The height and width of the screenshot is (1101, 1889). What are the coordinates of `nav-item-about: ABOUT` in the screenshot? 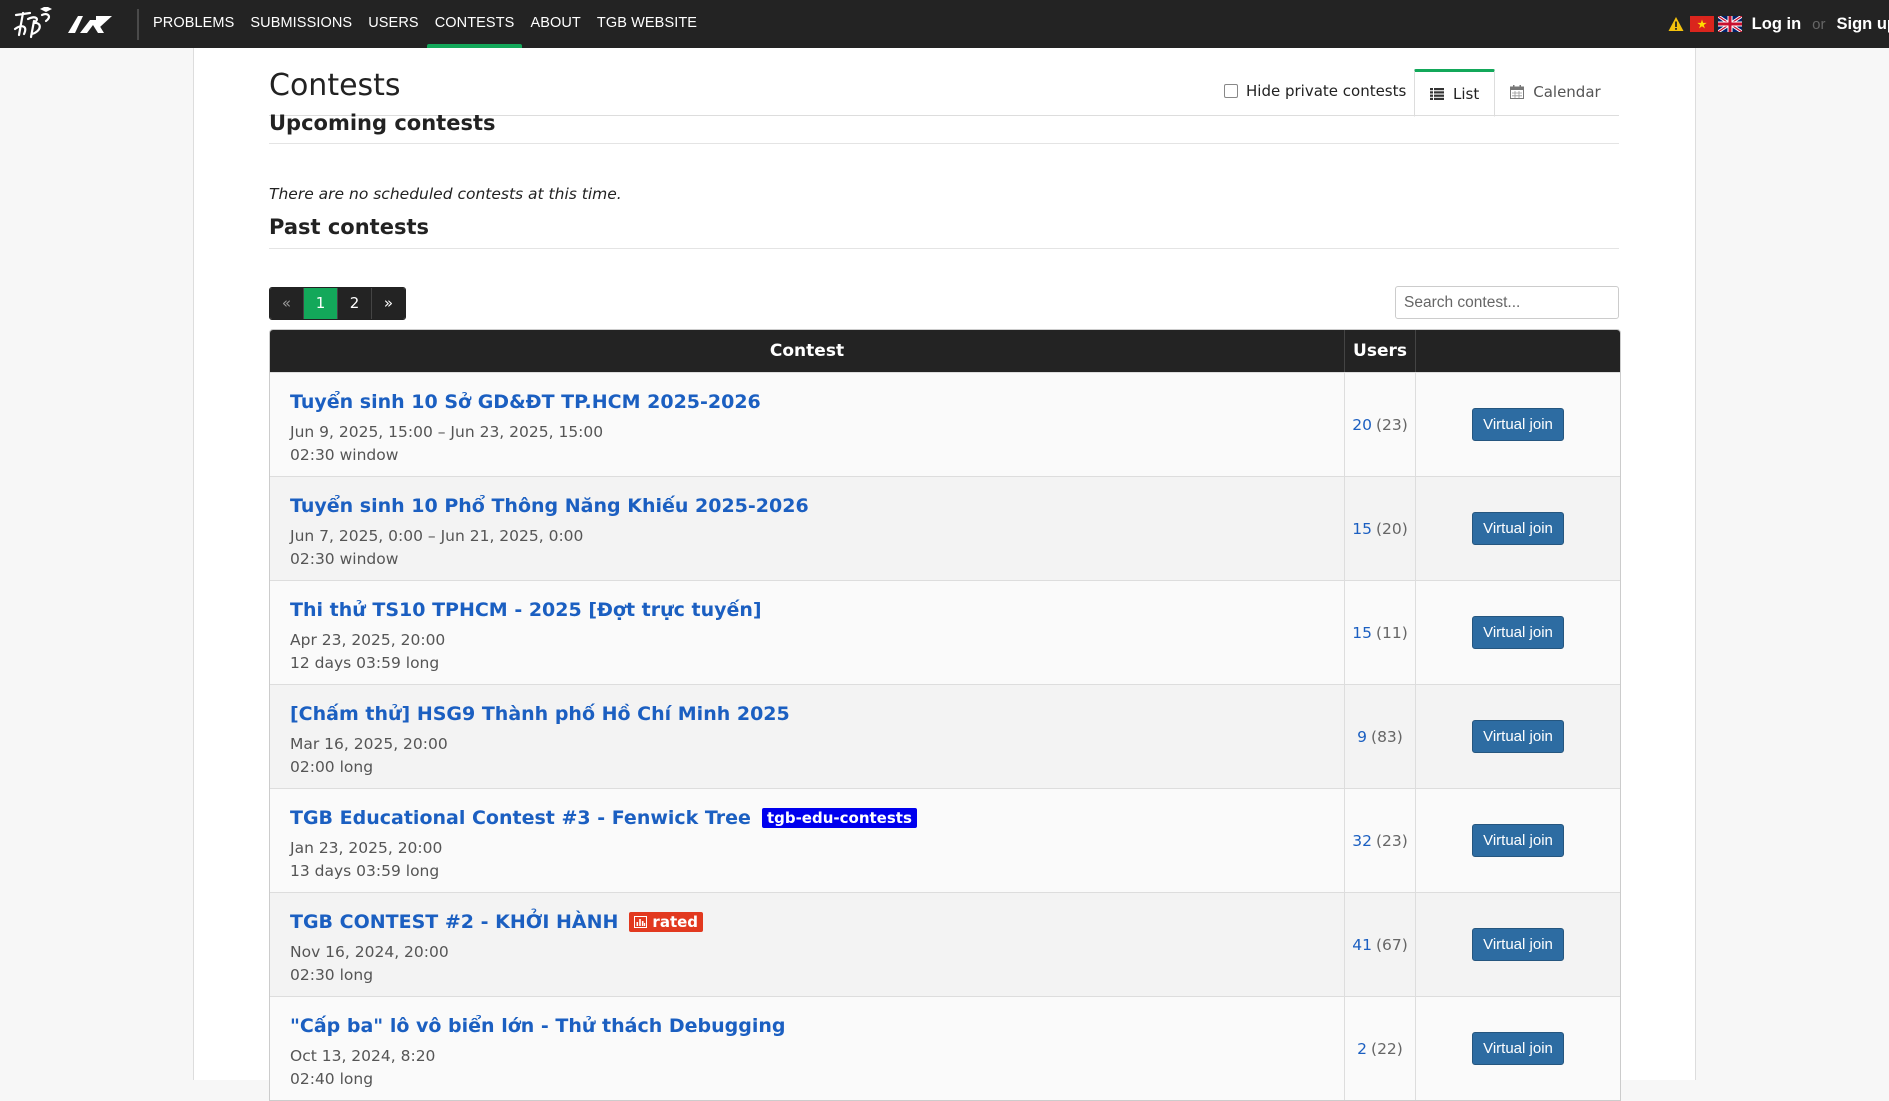 It's located at (555, 24).